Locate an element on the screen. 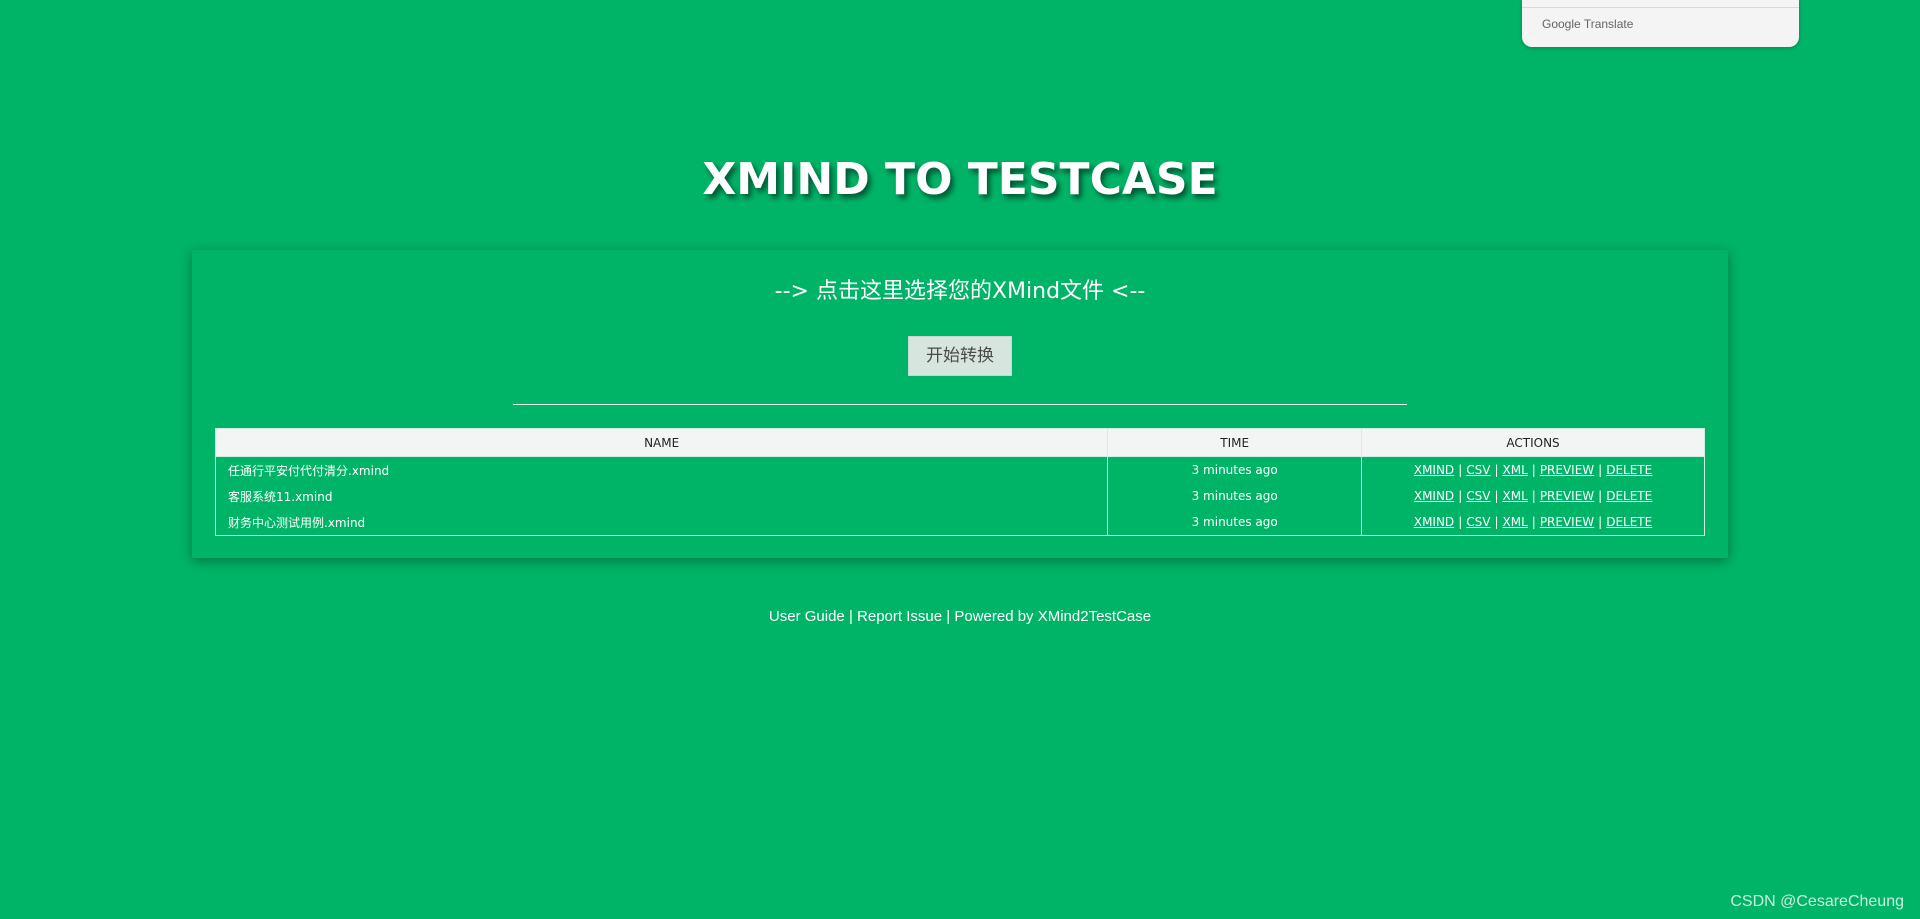 The width and height of the screenshot is (1920, 919). column-header-actions: ACTIONS is located at coordinates (1533, 442).